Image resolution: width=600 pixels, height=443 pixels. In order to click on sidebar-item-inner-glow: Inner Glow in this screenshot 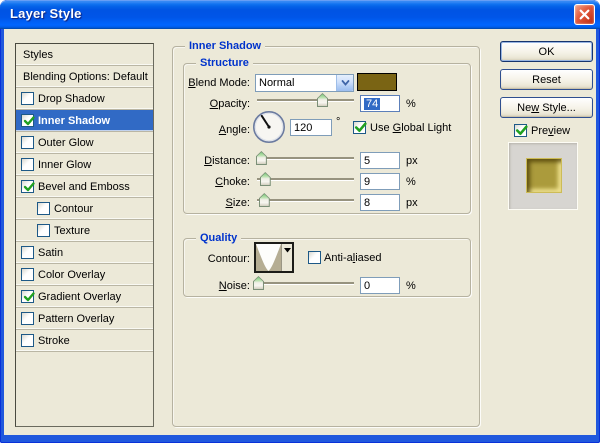, I will do `click(84, 165)`.